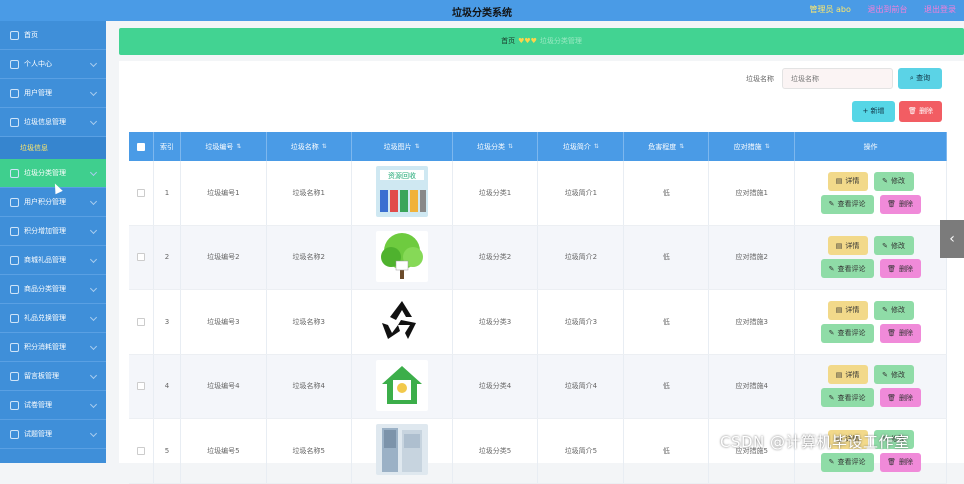  I want to click on cell-measure: 应对措施1, so click(751, 192).